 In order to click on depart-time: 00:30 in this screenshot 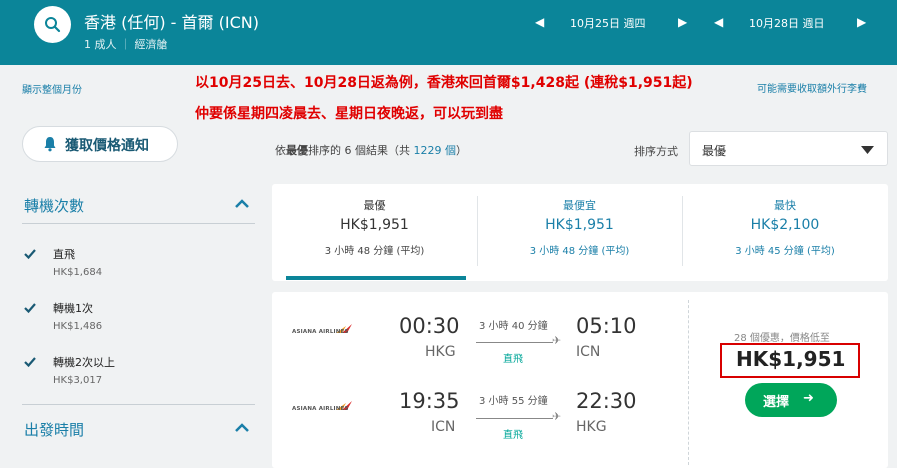, I will do `click(429, 326)`.